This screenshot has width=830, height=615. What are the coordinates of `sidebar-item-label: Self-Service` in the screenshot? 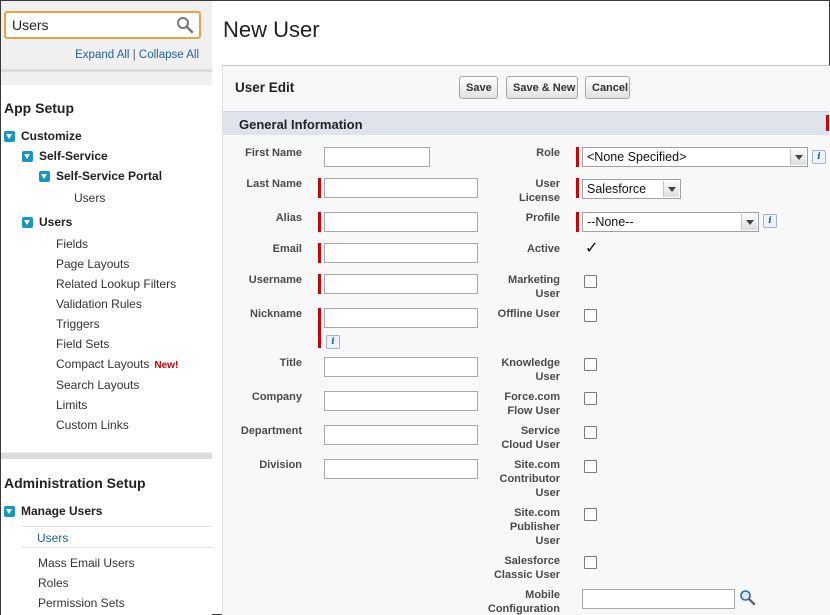 It's located at (73, 156).